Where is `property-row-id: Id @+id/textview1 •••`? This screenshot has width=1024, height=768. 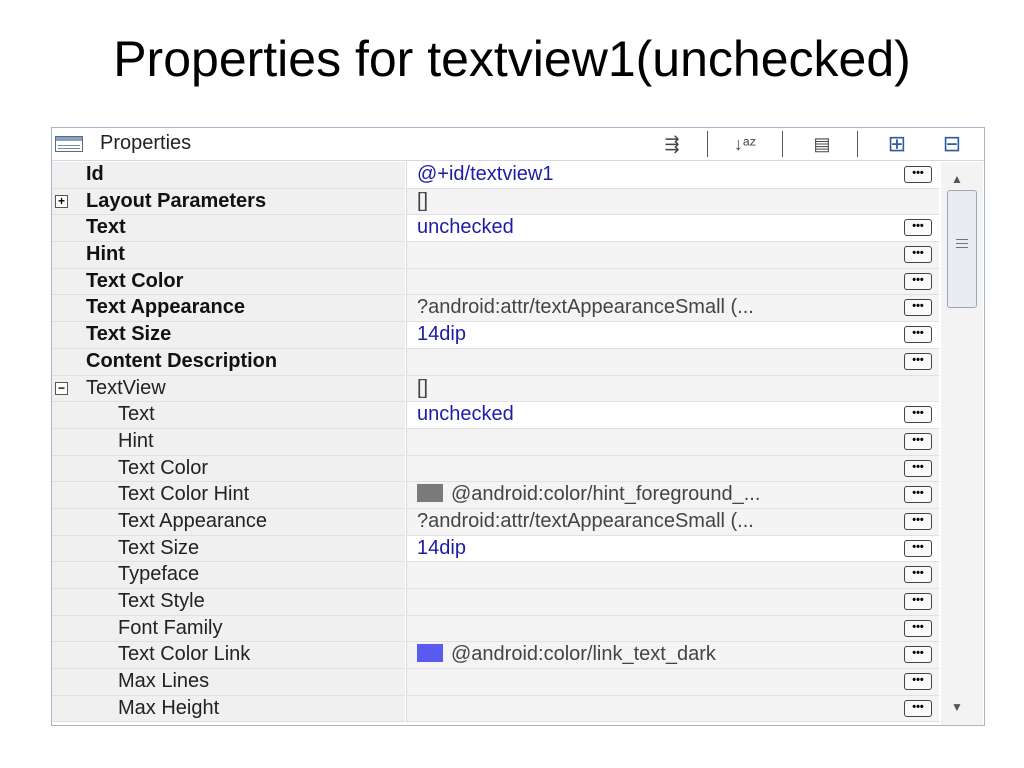 property-row-id: Id @+id/textview1 ••• is located at coordinates (518, 175).